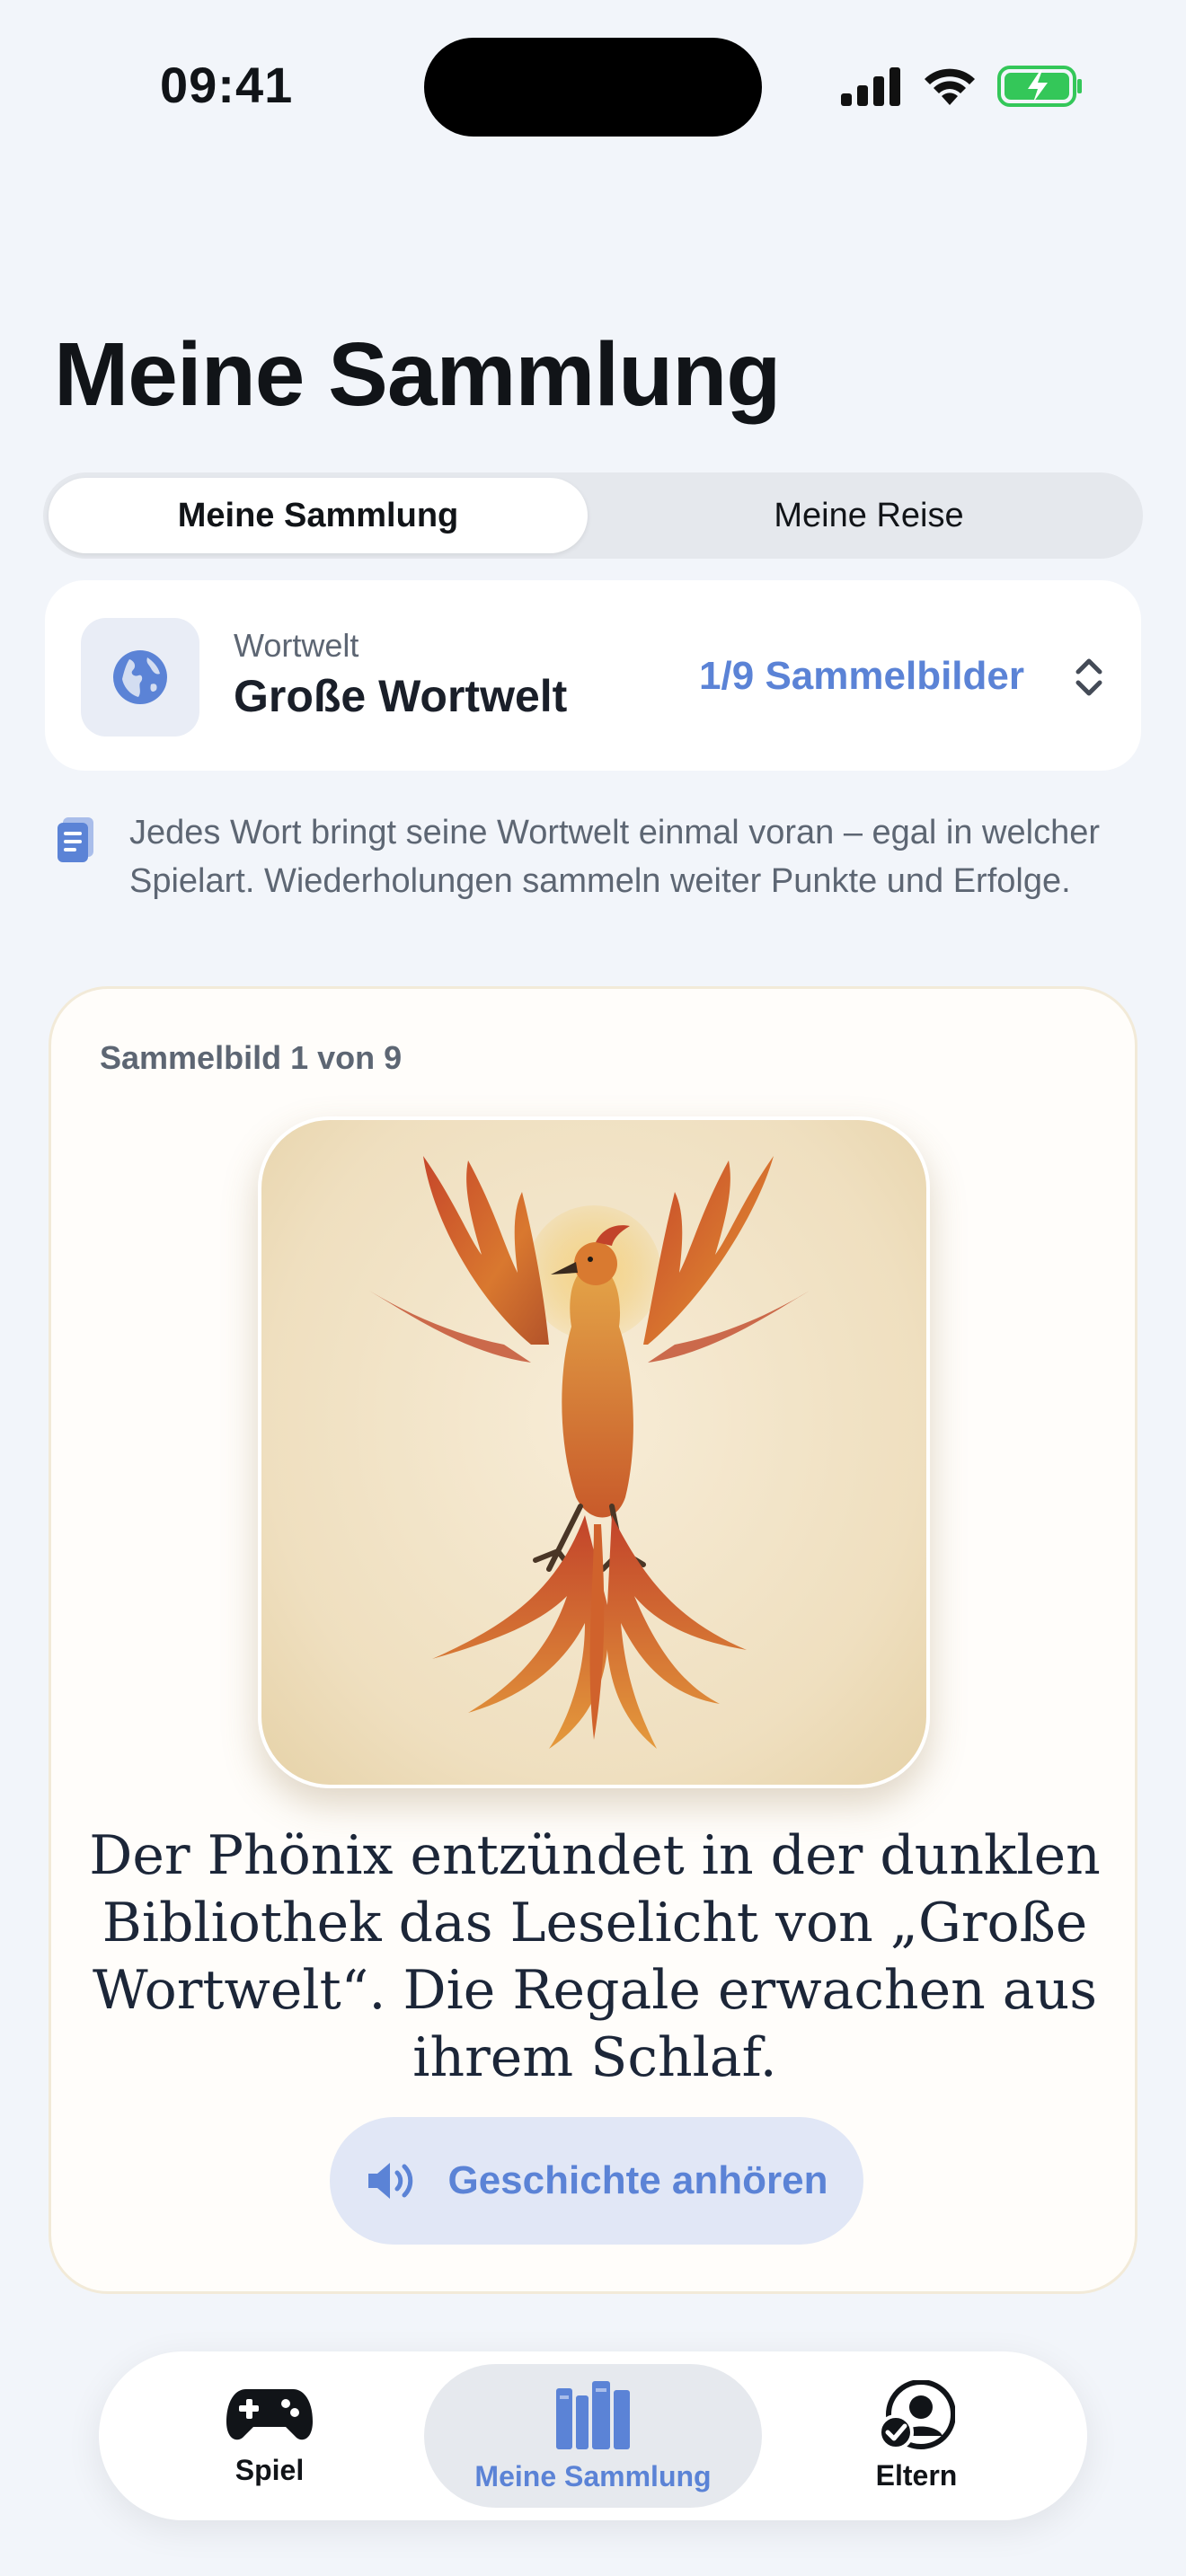 Image resolution: width=1186 pixels, height=2576 pixels. I want to click on listen-story-button: Geschichte anhören, so click(596, 2181).